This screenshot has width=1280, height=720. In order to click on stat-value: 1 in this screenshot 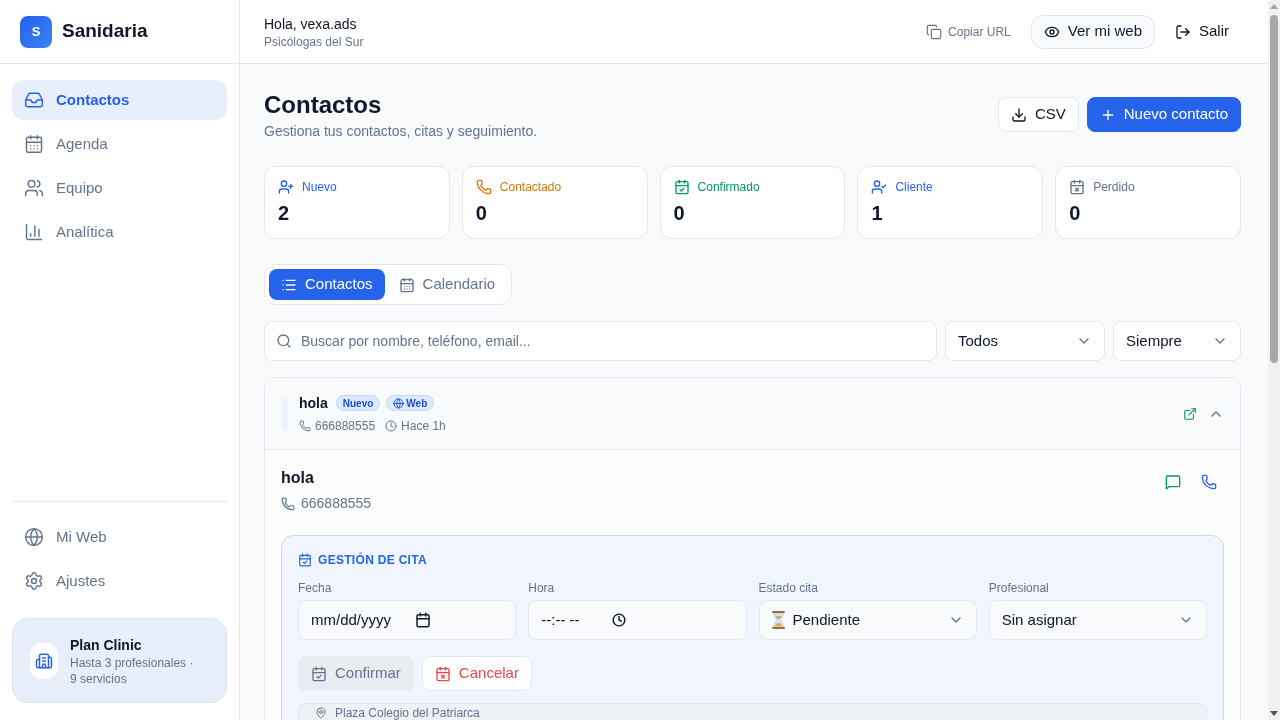, I will do `click(877, 213)`.